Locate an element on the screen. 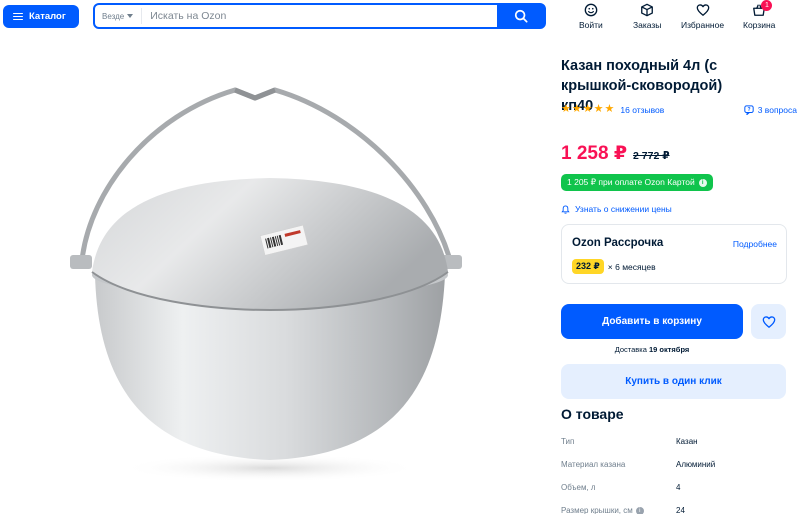 This screenshot has height=514, width=800. chevron-down-icon is located at coordinates (130, 16).